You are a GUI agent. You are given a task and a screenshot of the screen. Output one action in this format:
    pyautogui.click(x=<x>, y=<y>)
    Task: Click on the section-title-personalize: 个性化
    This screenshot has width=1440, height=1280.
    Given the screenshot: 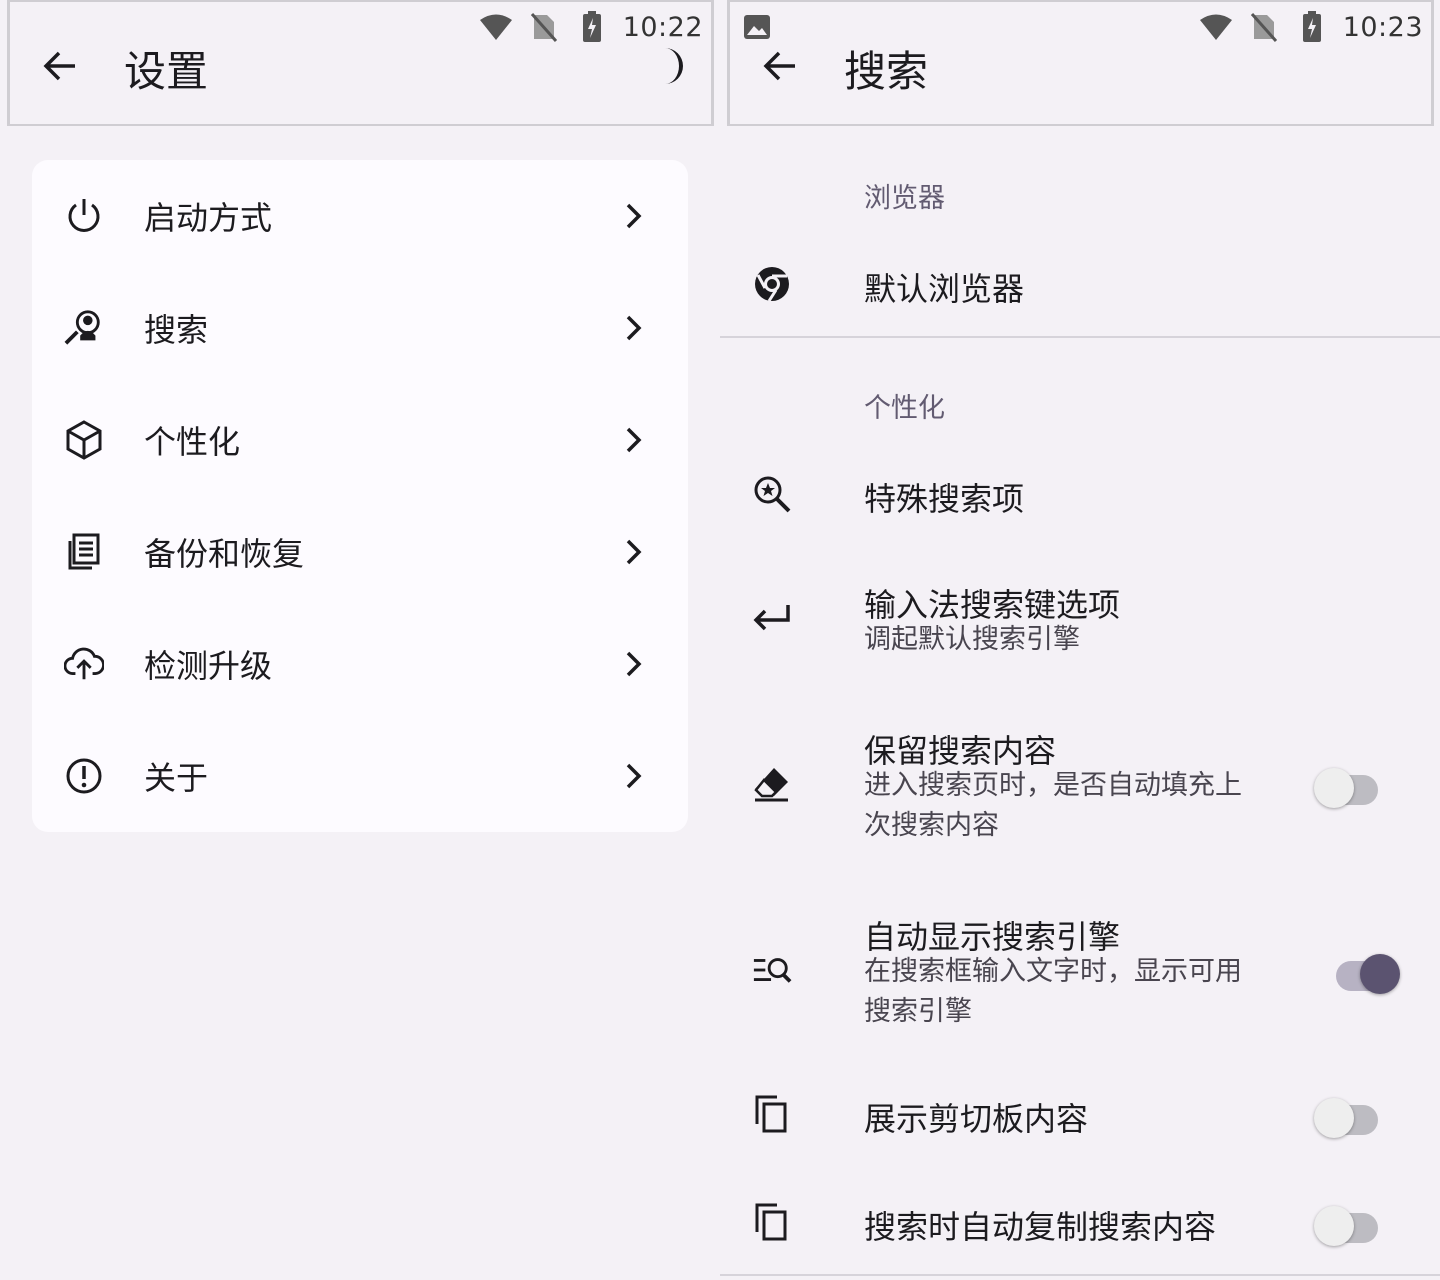 What is the action you would take?
    pyautogui.click(x=904, y=408)
    